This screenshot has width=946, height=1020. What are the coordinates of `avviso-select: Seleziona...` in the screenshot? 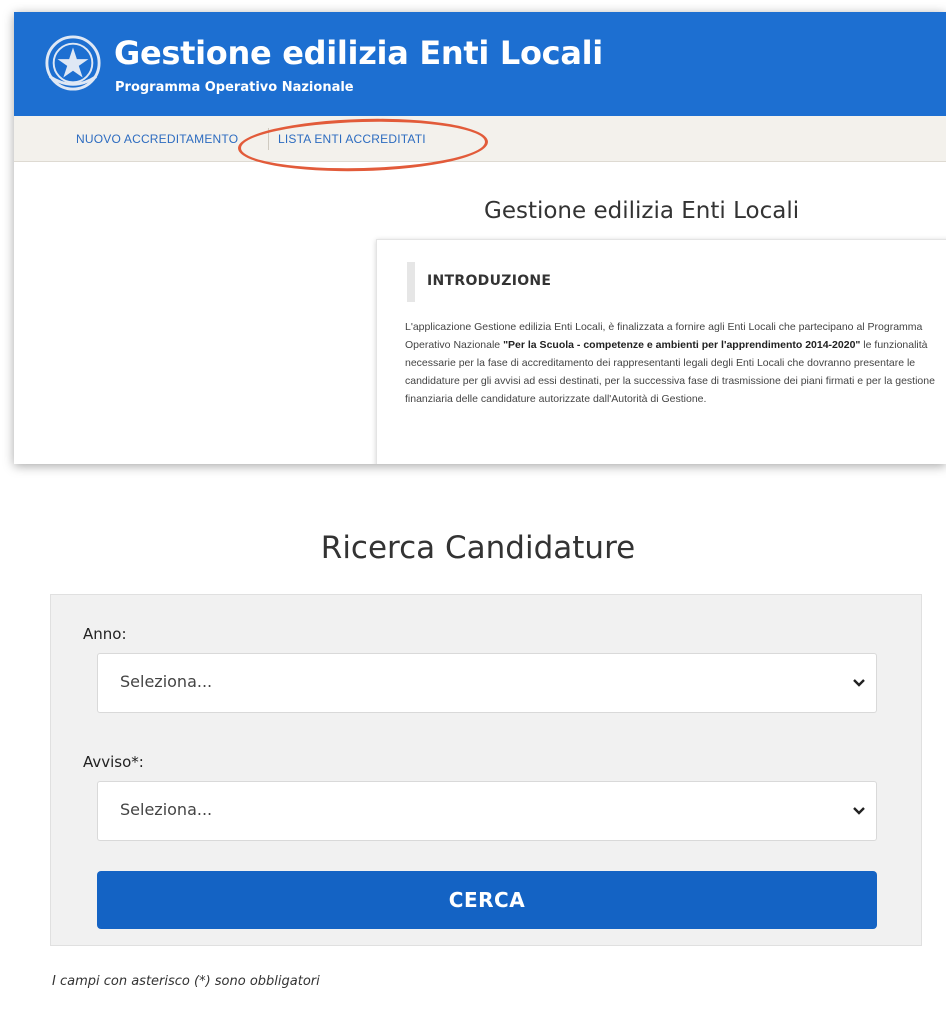 It's located at (487, 811).